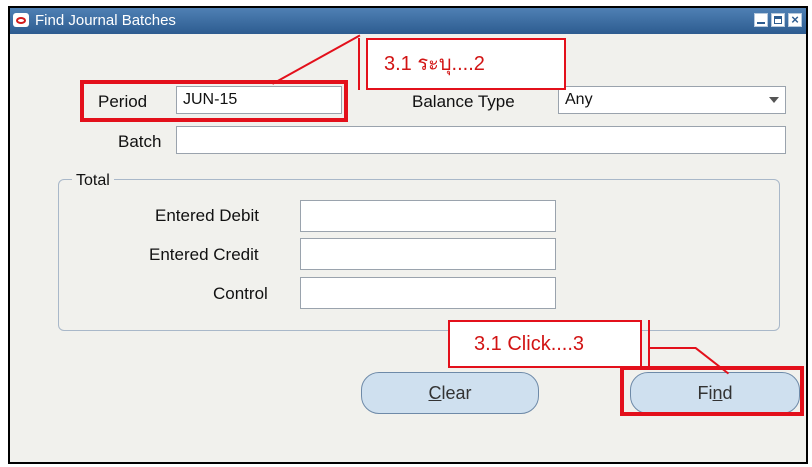 This screenshot has height=467, width=812. I want to click on period-callout: 3.1 ระบุ....2, so click(466, 64).